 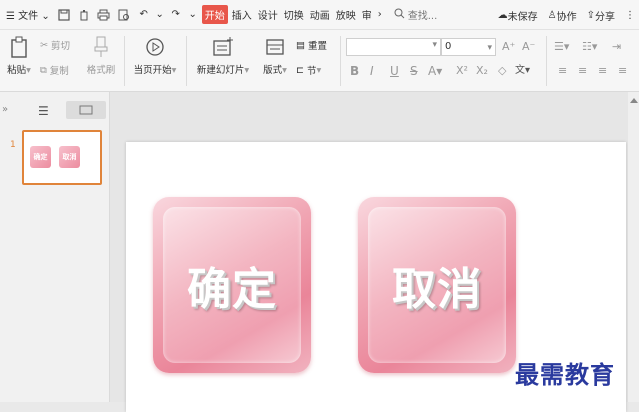 I want to click on tab-review: 审, so click(x=367, y=14).